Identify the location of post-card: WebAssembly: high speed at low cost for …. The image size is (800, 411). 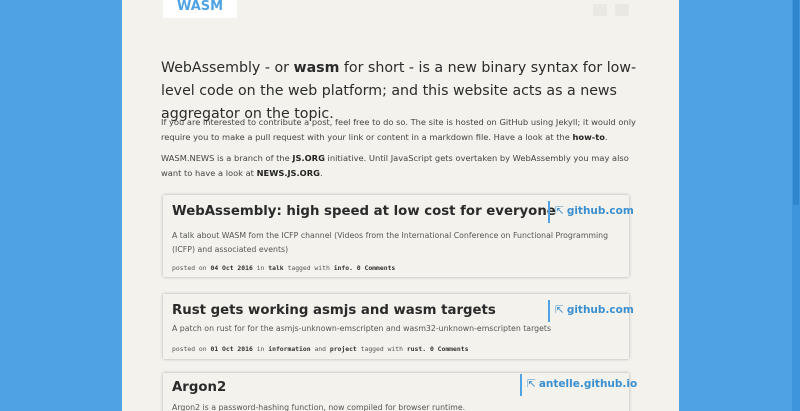
(398, 236).